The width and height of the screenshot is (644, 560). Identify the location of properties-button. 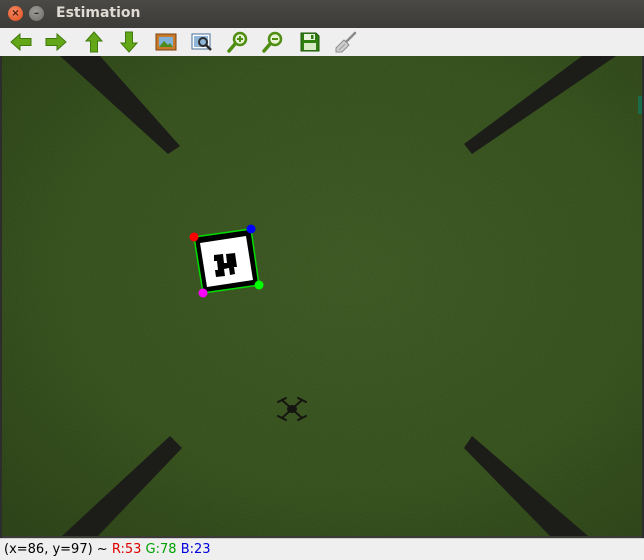
(346, 42).